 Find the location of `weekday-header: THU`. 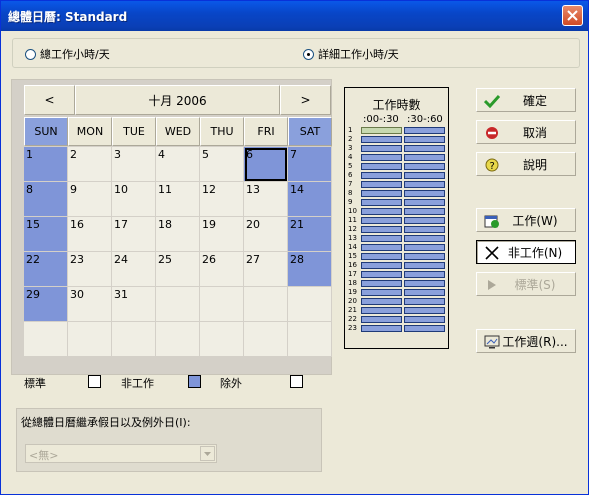

weekday-header: THU is located at coordinates (222, 131).